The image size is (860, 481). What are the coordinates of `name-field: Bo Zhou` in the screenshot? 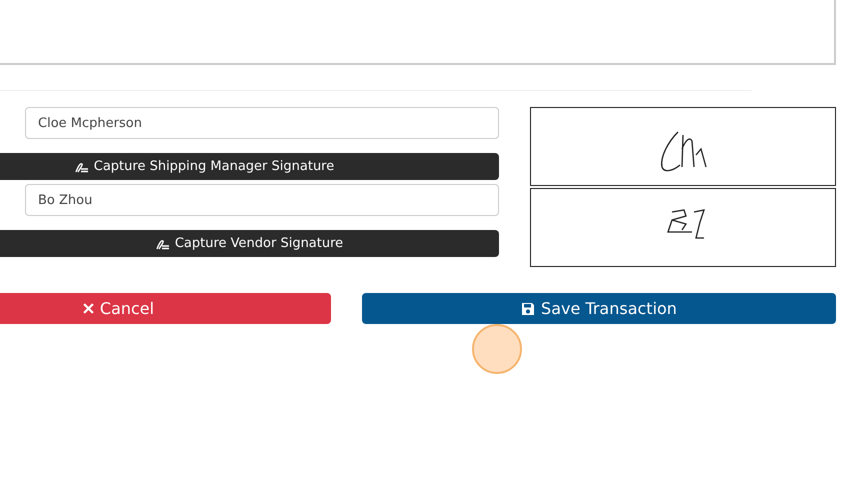 It's located at (262, 200).